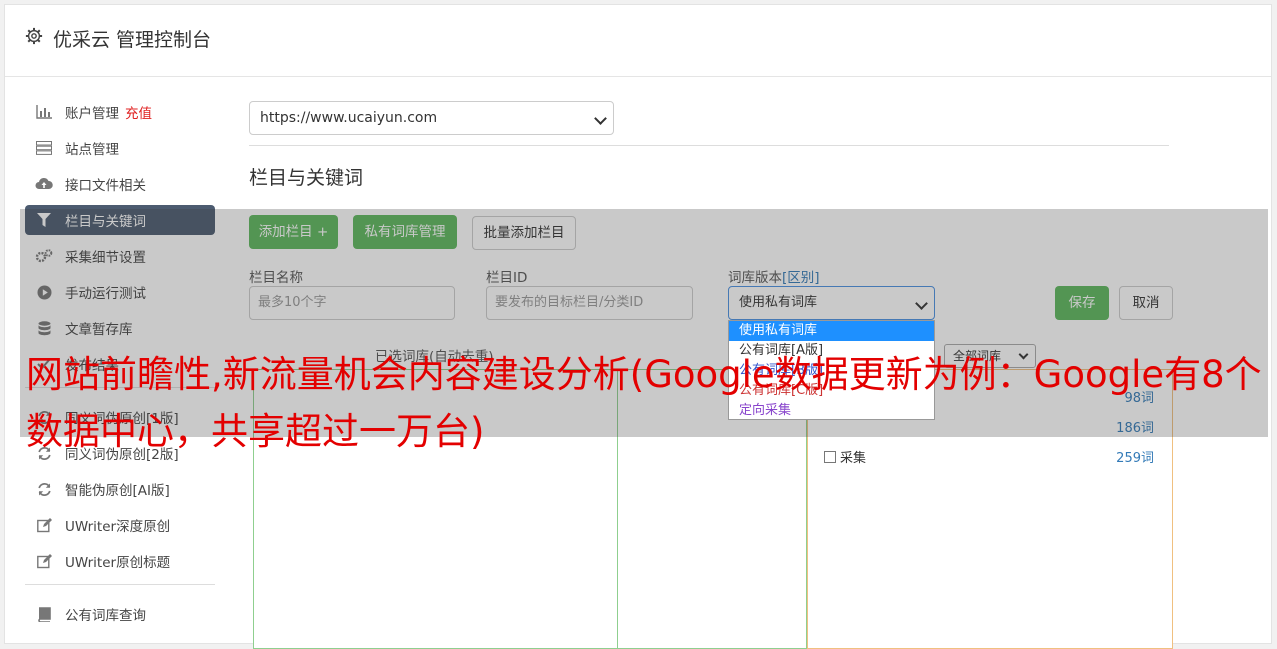 The image size is (1277, 649). What do you see at coordinates (44, 184) in the screenshot?
I see `cloud-upload-icon` at bounding box center [44, 184].